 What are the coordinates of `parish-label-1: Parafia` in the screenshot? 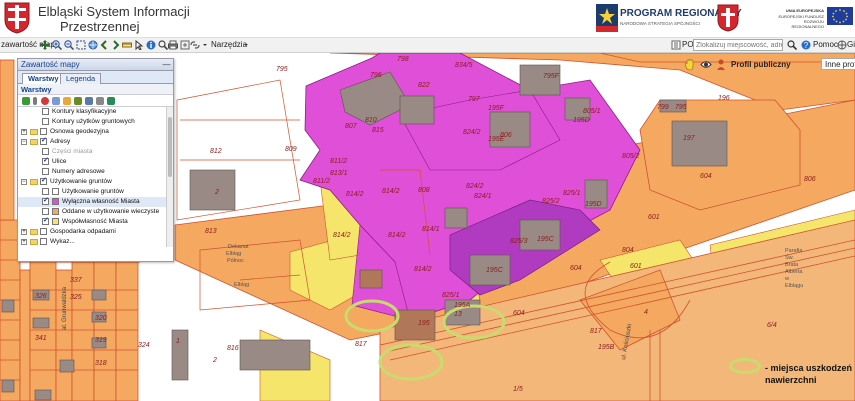 It's located at (794, 251).